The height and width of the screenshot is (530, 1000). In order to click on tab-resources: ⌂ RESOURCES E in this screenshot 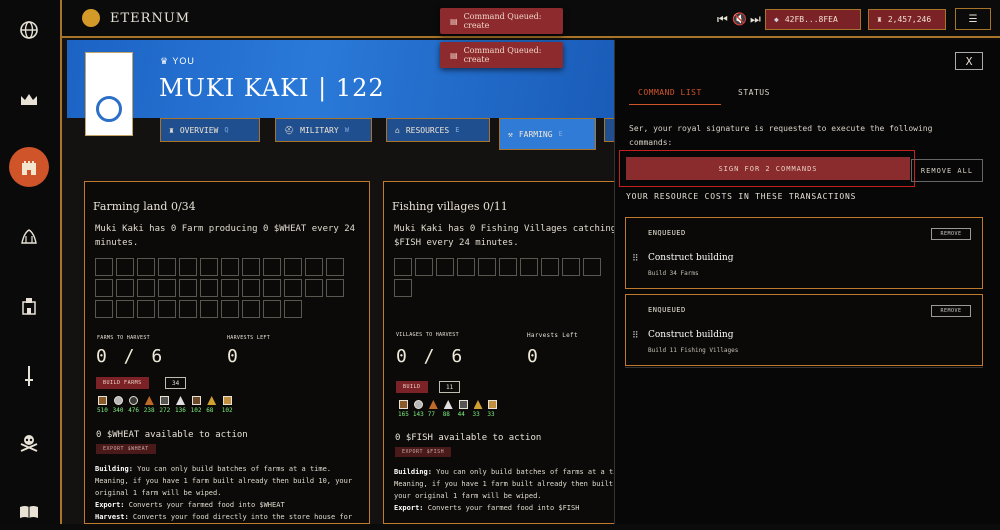, I will do `click(438, 130)`.